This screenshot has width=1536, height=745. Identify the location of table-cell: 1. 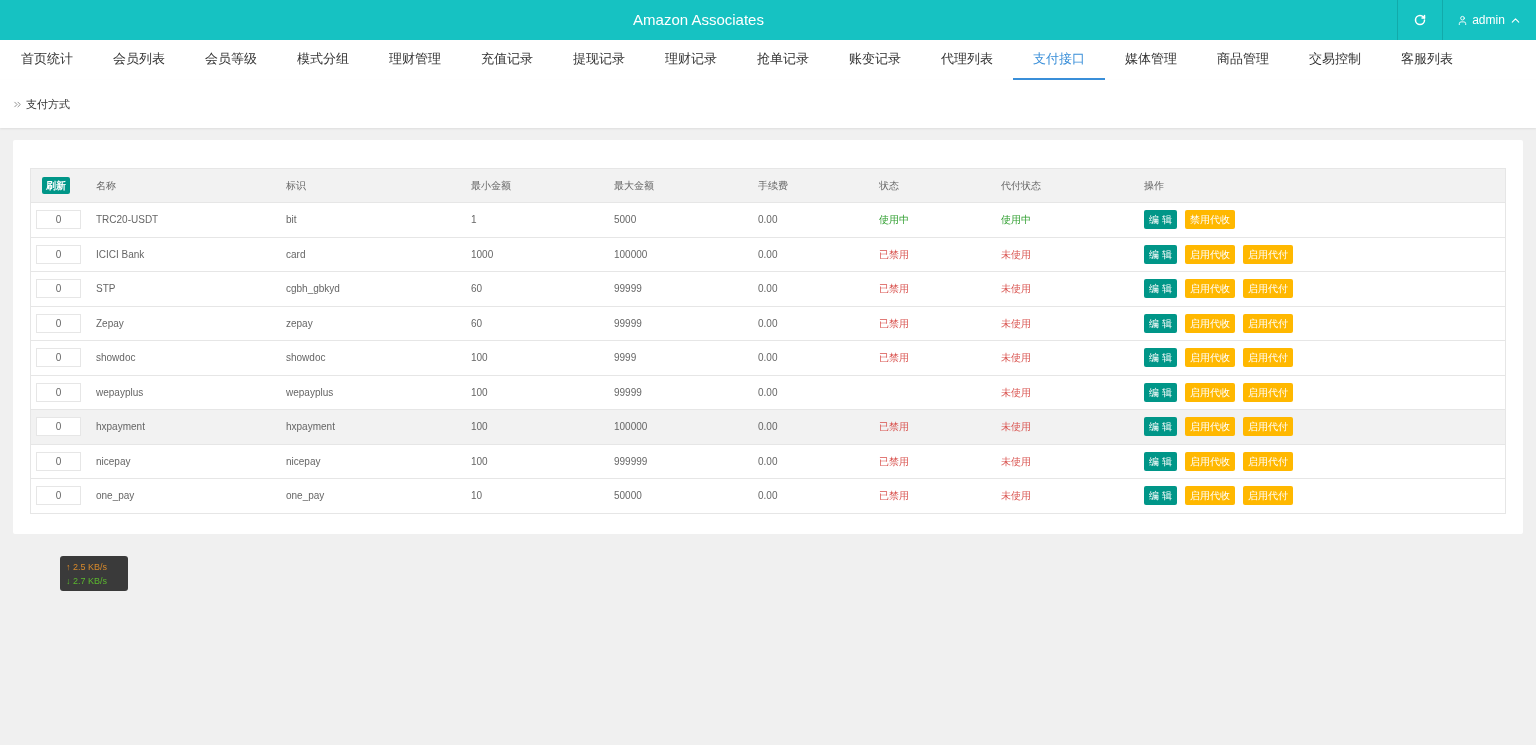
(474, 220).